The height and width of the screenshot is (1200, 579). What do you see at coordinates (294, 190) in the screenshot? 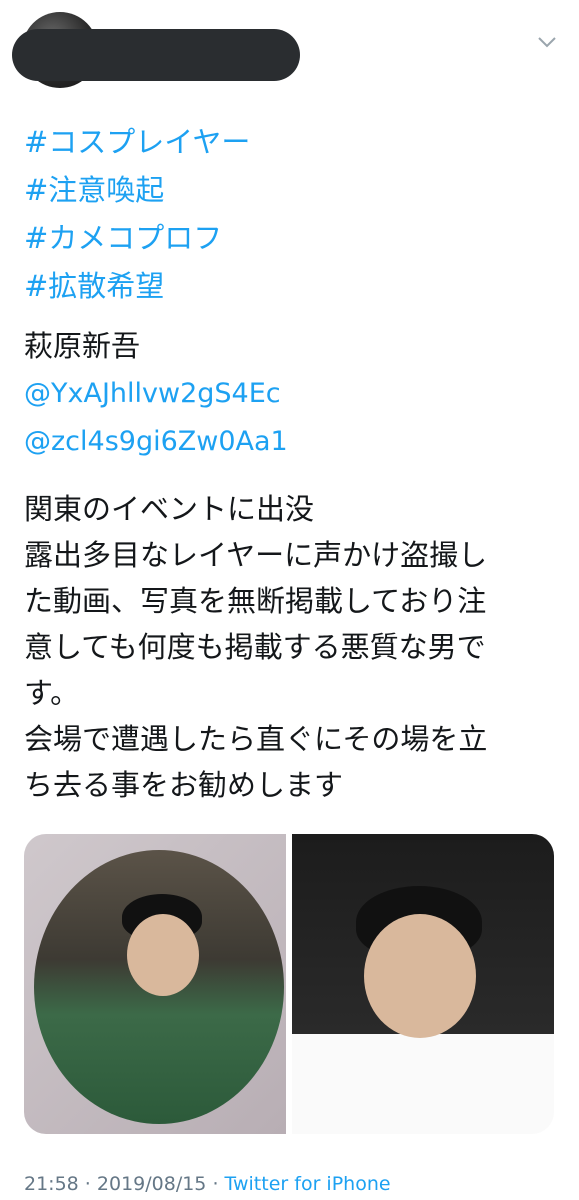
I see `hashtag-link: #注意喚起` at bounding box center [294, 190].